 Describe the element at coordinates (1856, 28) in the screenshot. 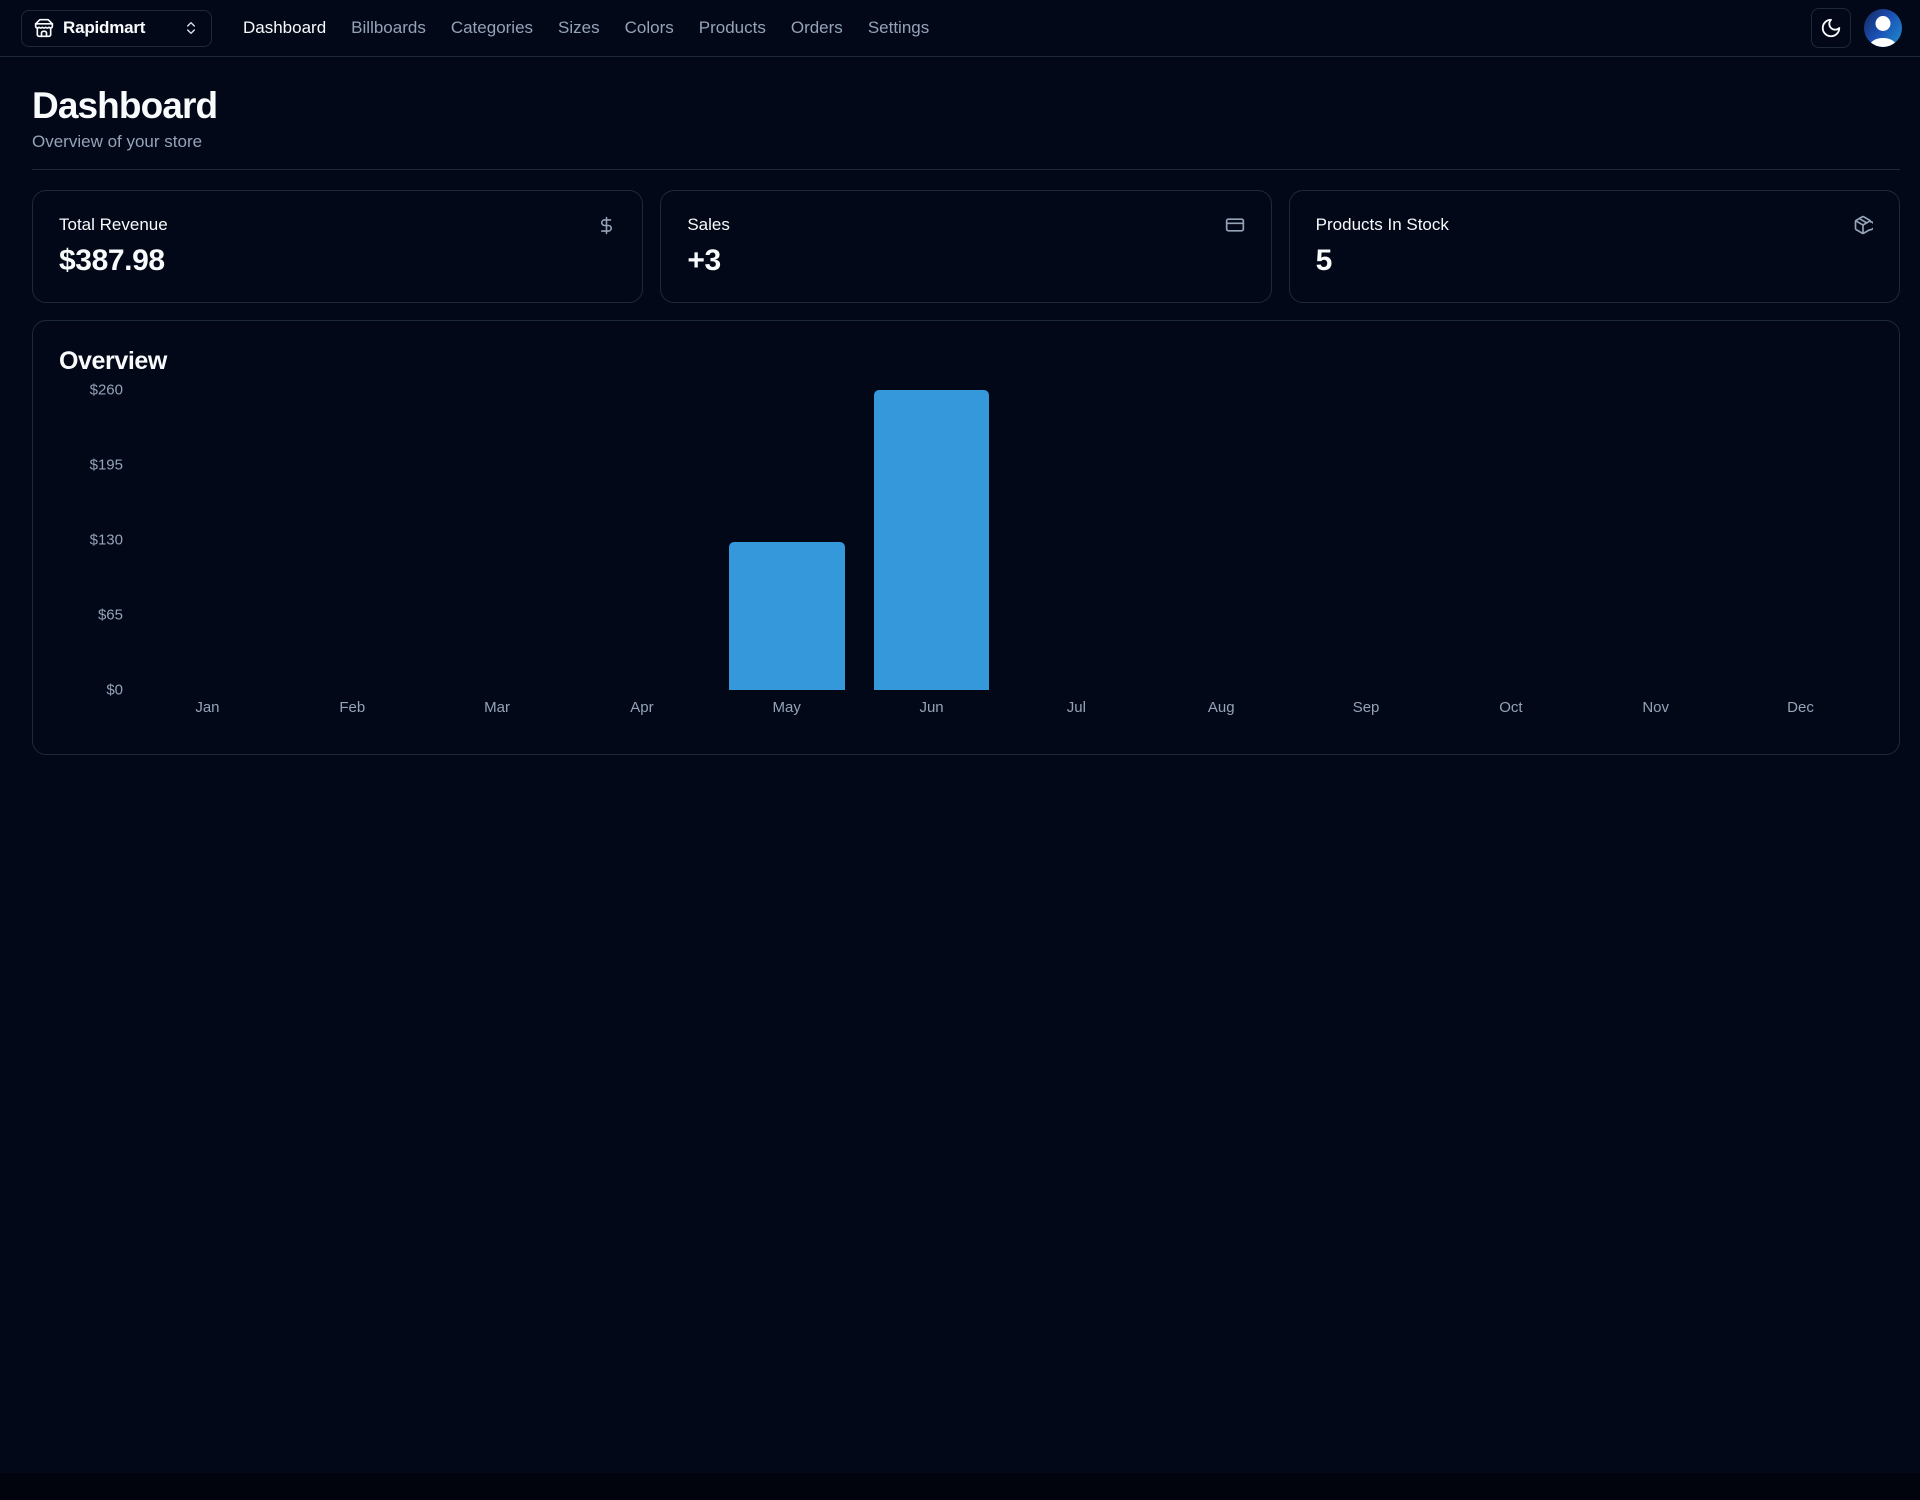

I see `navbar-right` at that location.